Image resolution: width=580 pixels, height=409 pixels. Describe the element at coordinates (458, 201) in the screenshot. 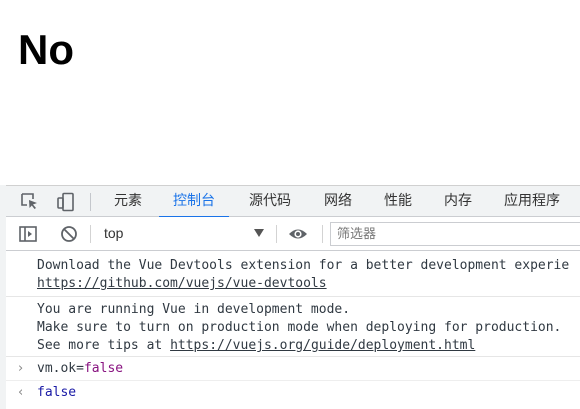

I see `tab-memory: 内存` at that location.